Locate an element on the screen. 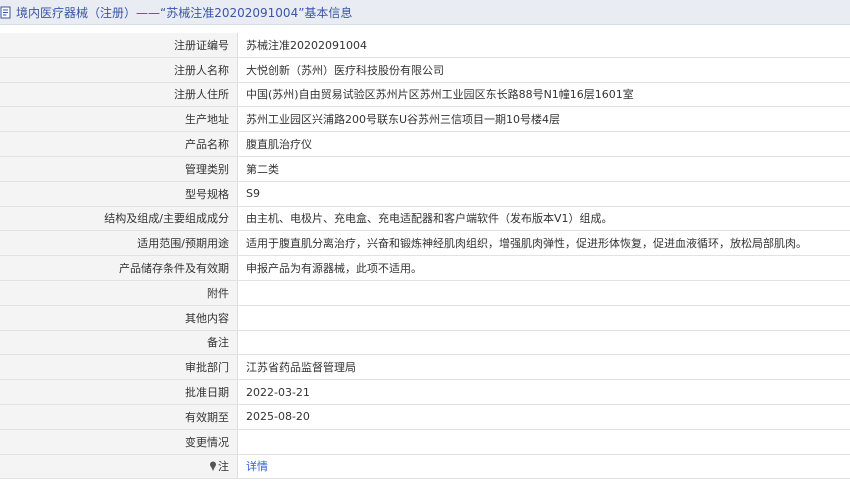 The width and height of the screenshot is (850, 482). note-label: 注 is located at coordinates (223, 467).